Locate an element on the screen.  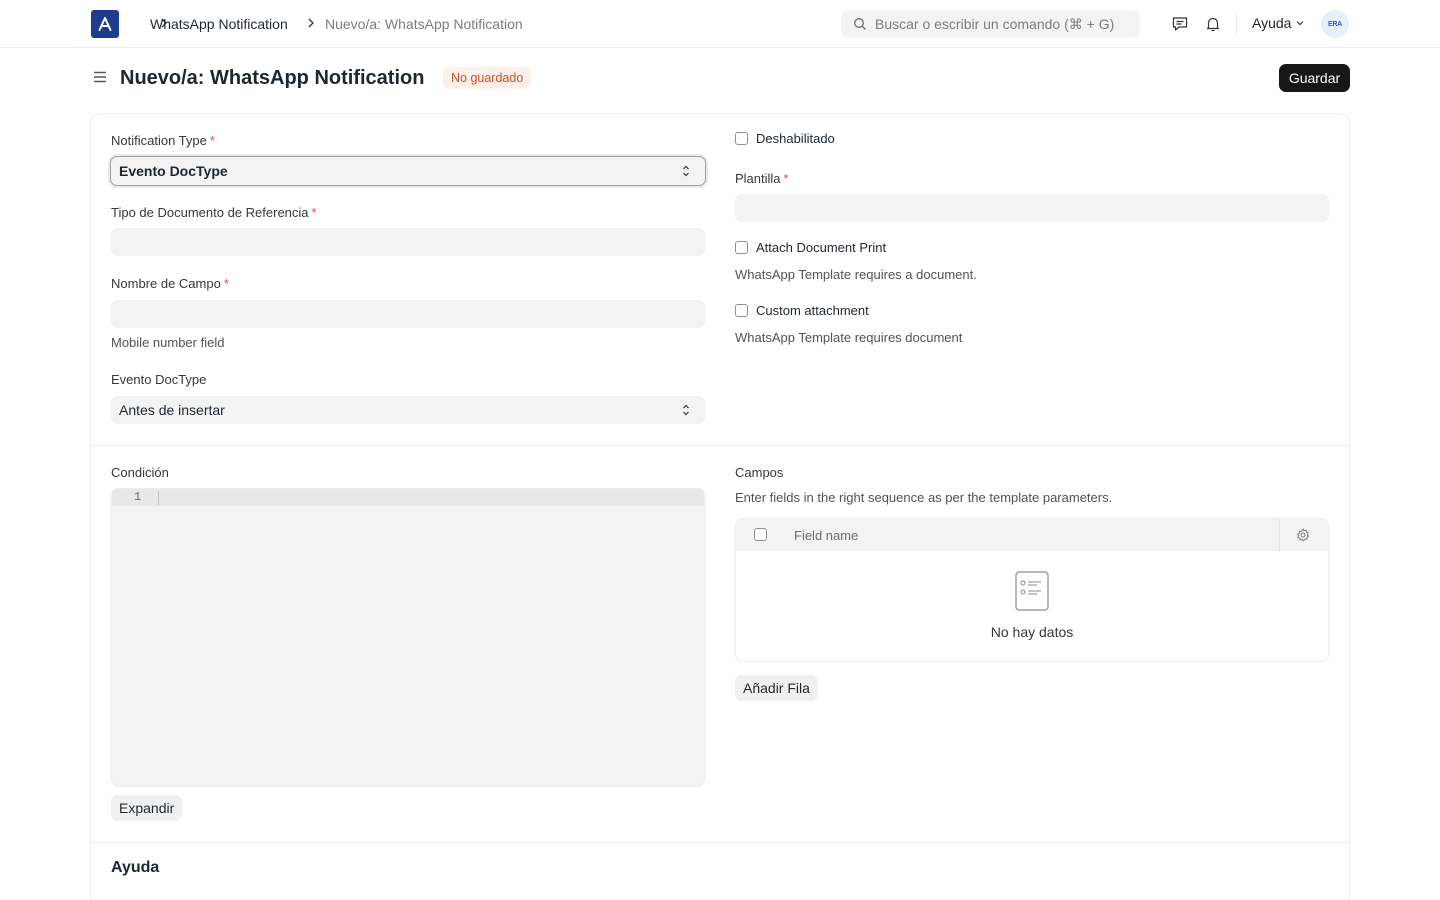
disabled-label: Deshabilitado is located at coordinates (795, 138).